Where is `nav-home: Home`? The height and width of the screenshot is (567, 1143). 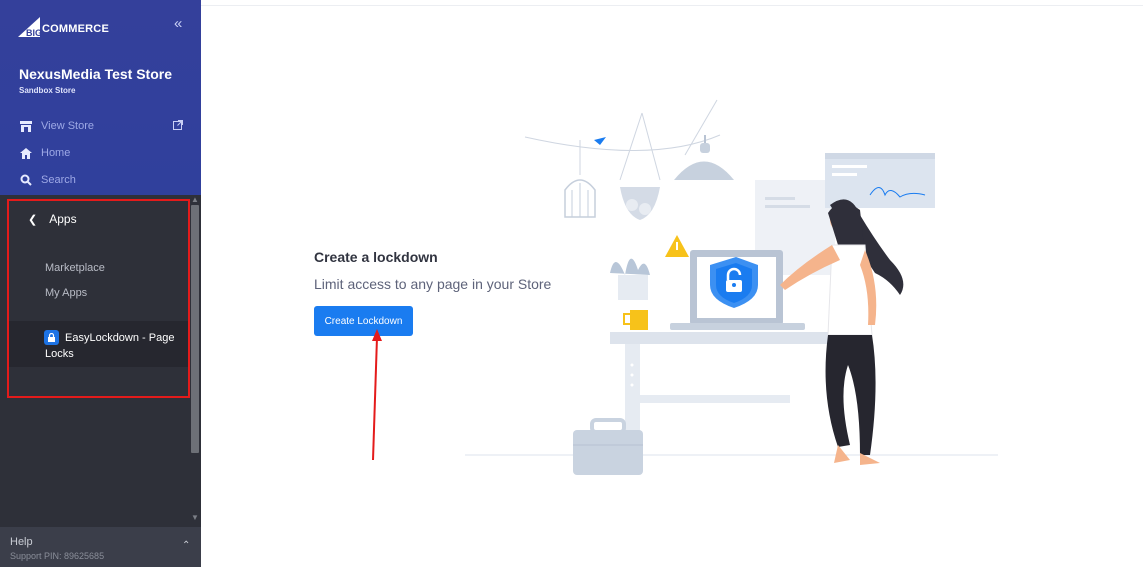
nav-home: Home is located at coordinates (44, 153).